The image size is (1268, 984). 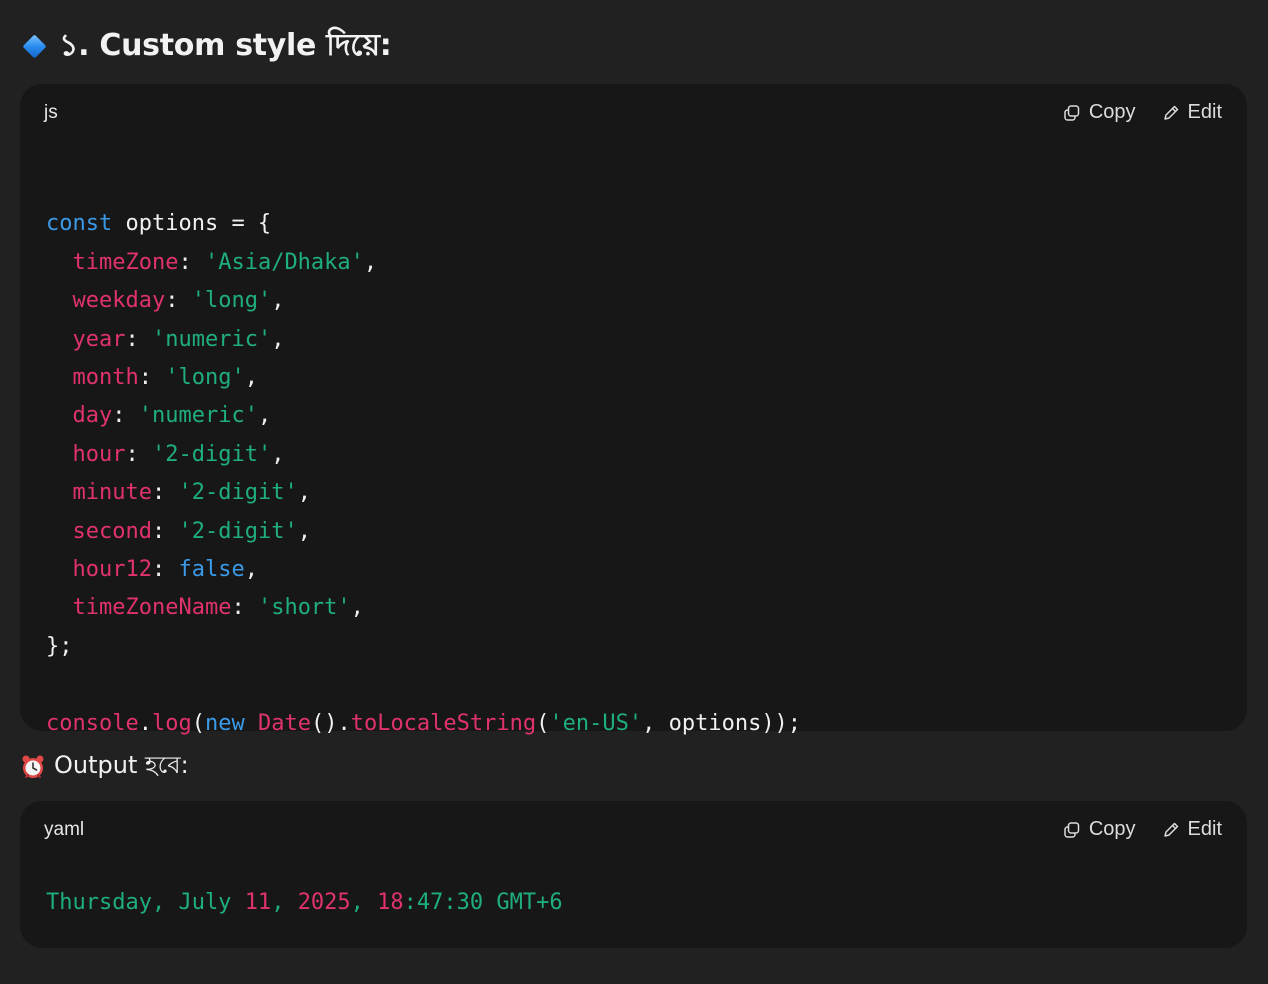 What do you see at coordinates (121, 765) in the screenshot?
I see `output-heading-text: Output হবে:` at bounding box center [121, 765].